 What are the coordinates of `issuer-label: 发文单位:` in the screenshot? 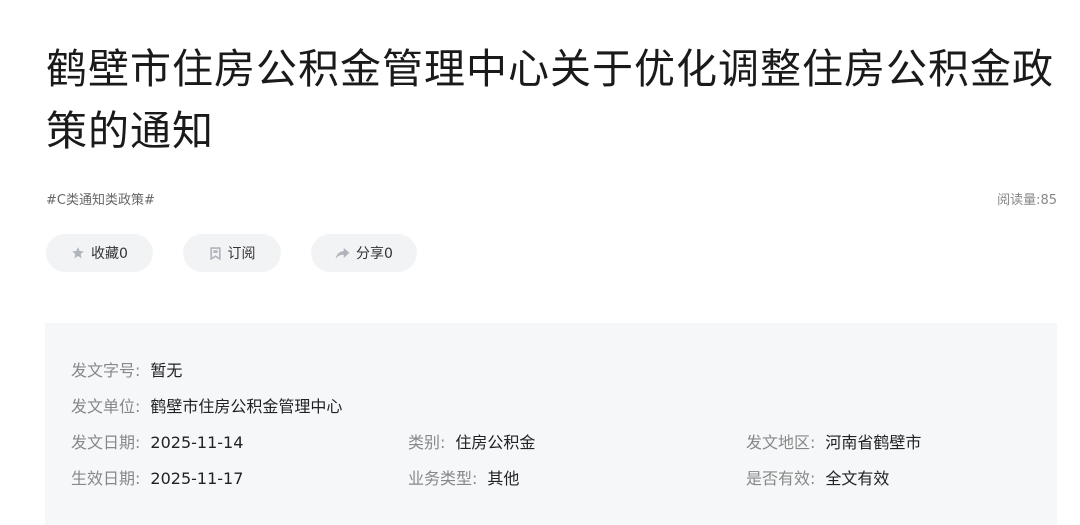 It's located at (106, 406).